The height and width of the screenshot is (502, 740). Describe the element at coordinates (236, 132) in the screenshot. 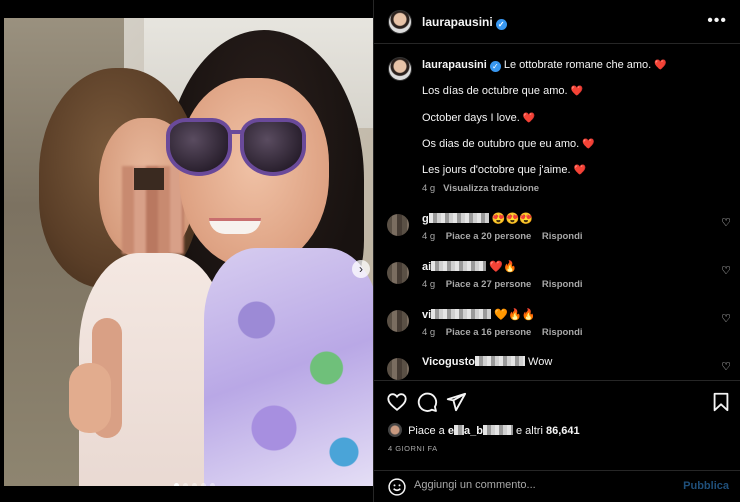

I see `sunglasses-bridge` at that location.